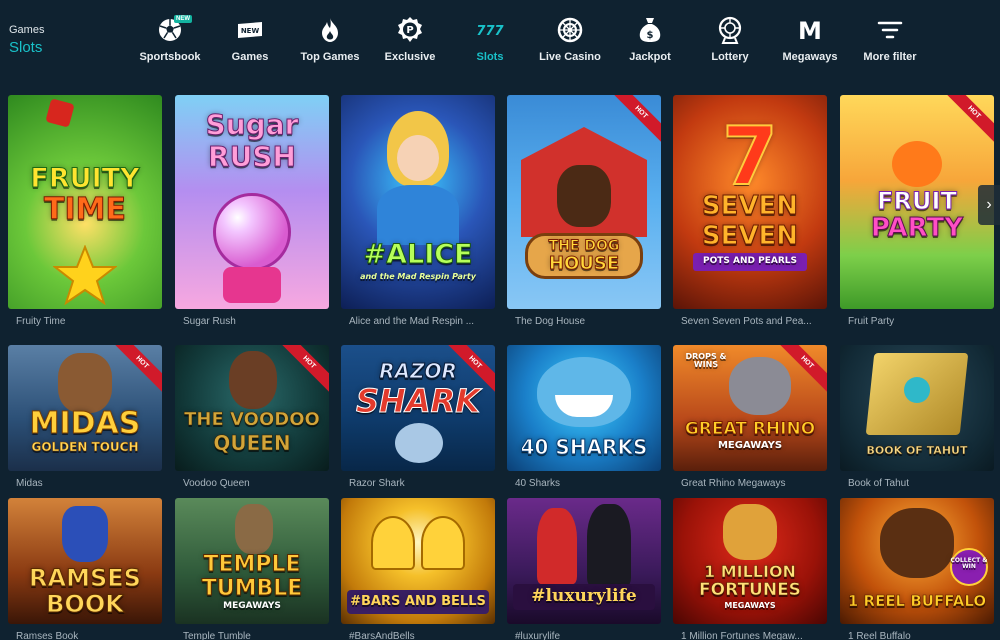 The image size is (1000, 640). I want to click on game-name: The Dog House, so click(582, 321).